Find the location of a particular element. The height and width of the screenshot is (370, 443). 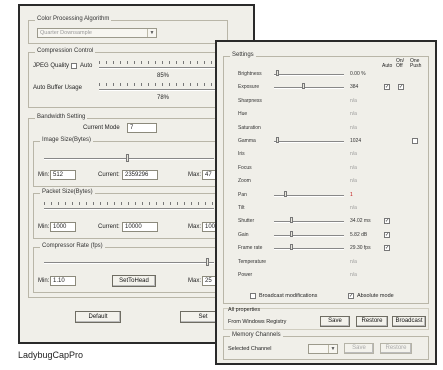

set-to-head-button: SetToHead is located at coordinates (134, 281).